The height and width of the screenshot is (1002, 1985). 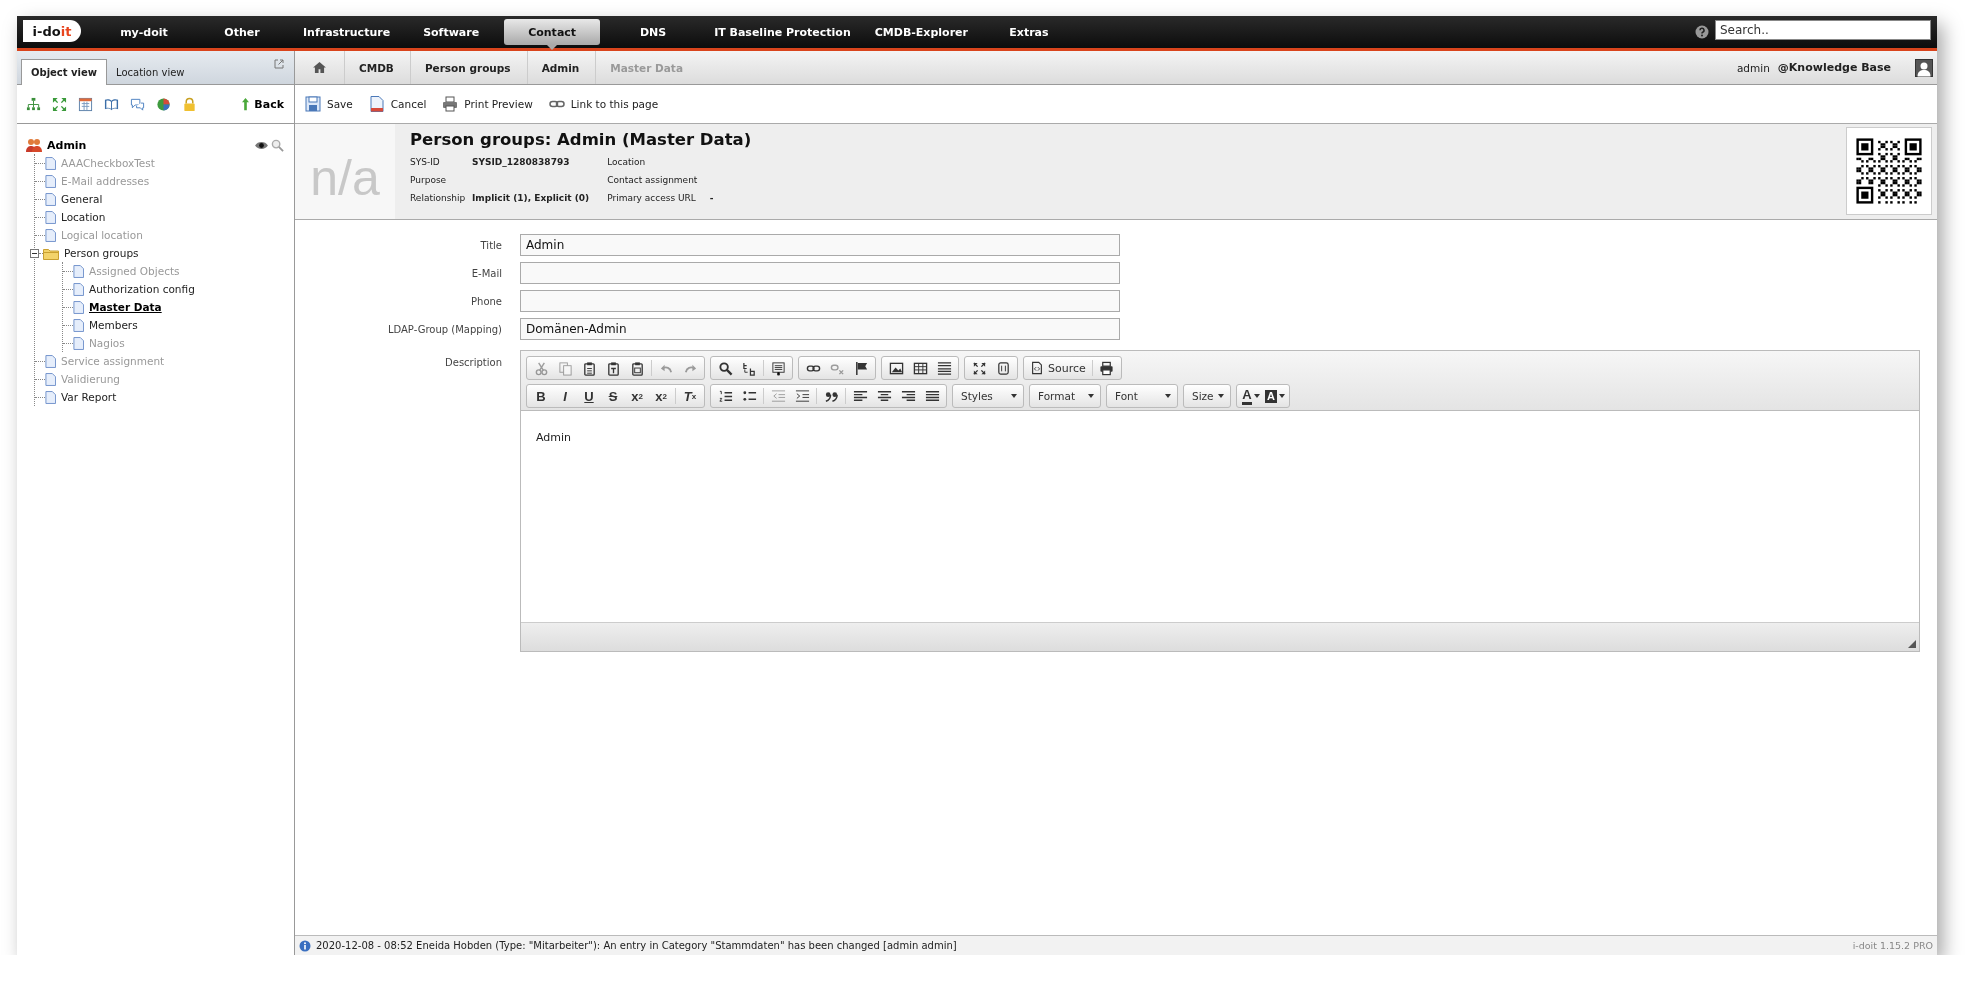 What do you see at coordinates (541, 396) in the screenshot?
I see `format-button: B` at bounding box center [541, 396].